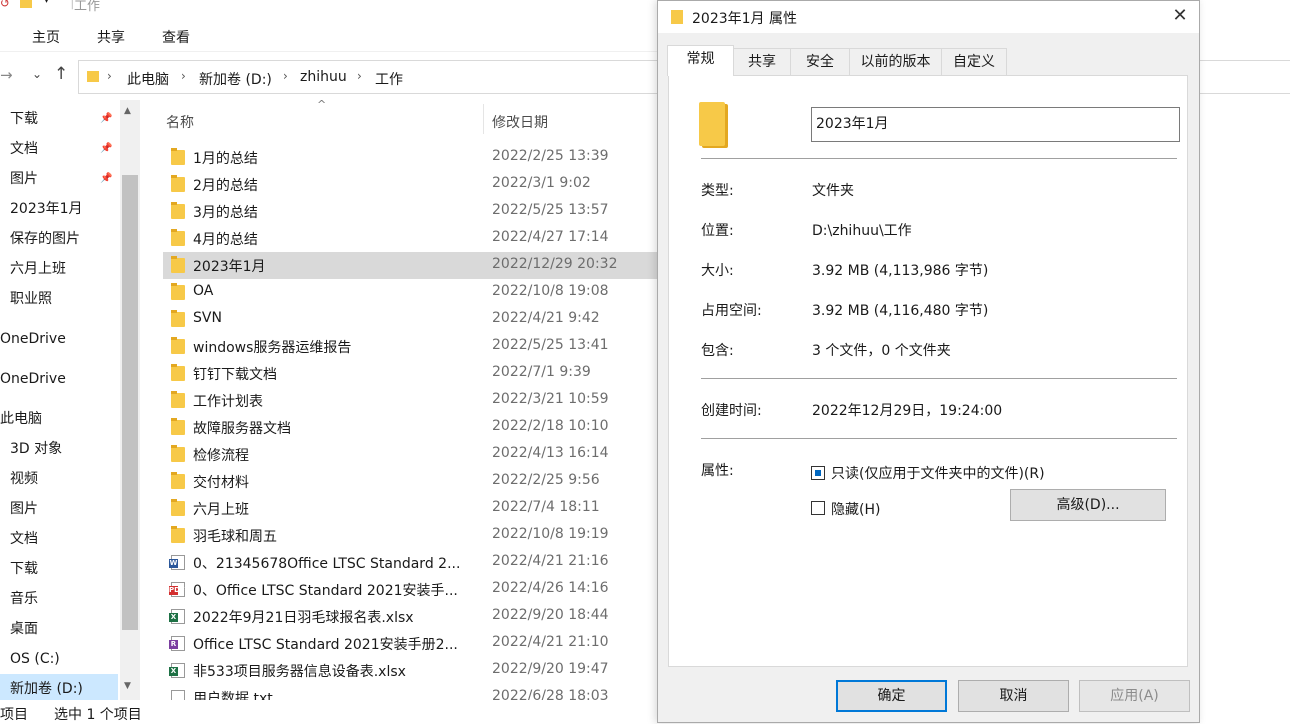  Describe the element at coordinates (411, 454) in the screenshot. I see `file-row: 检修流程 2022/4/13 16:14` at that location.